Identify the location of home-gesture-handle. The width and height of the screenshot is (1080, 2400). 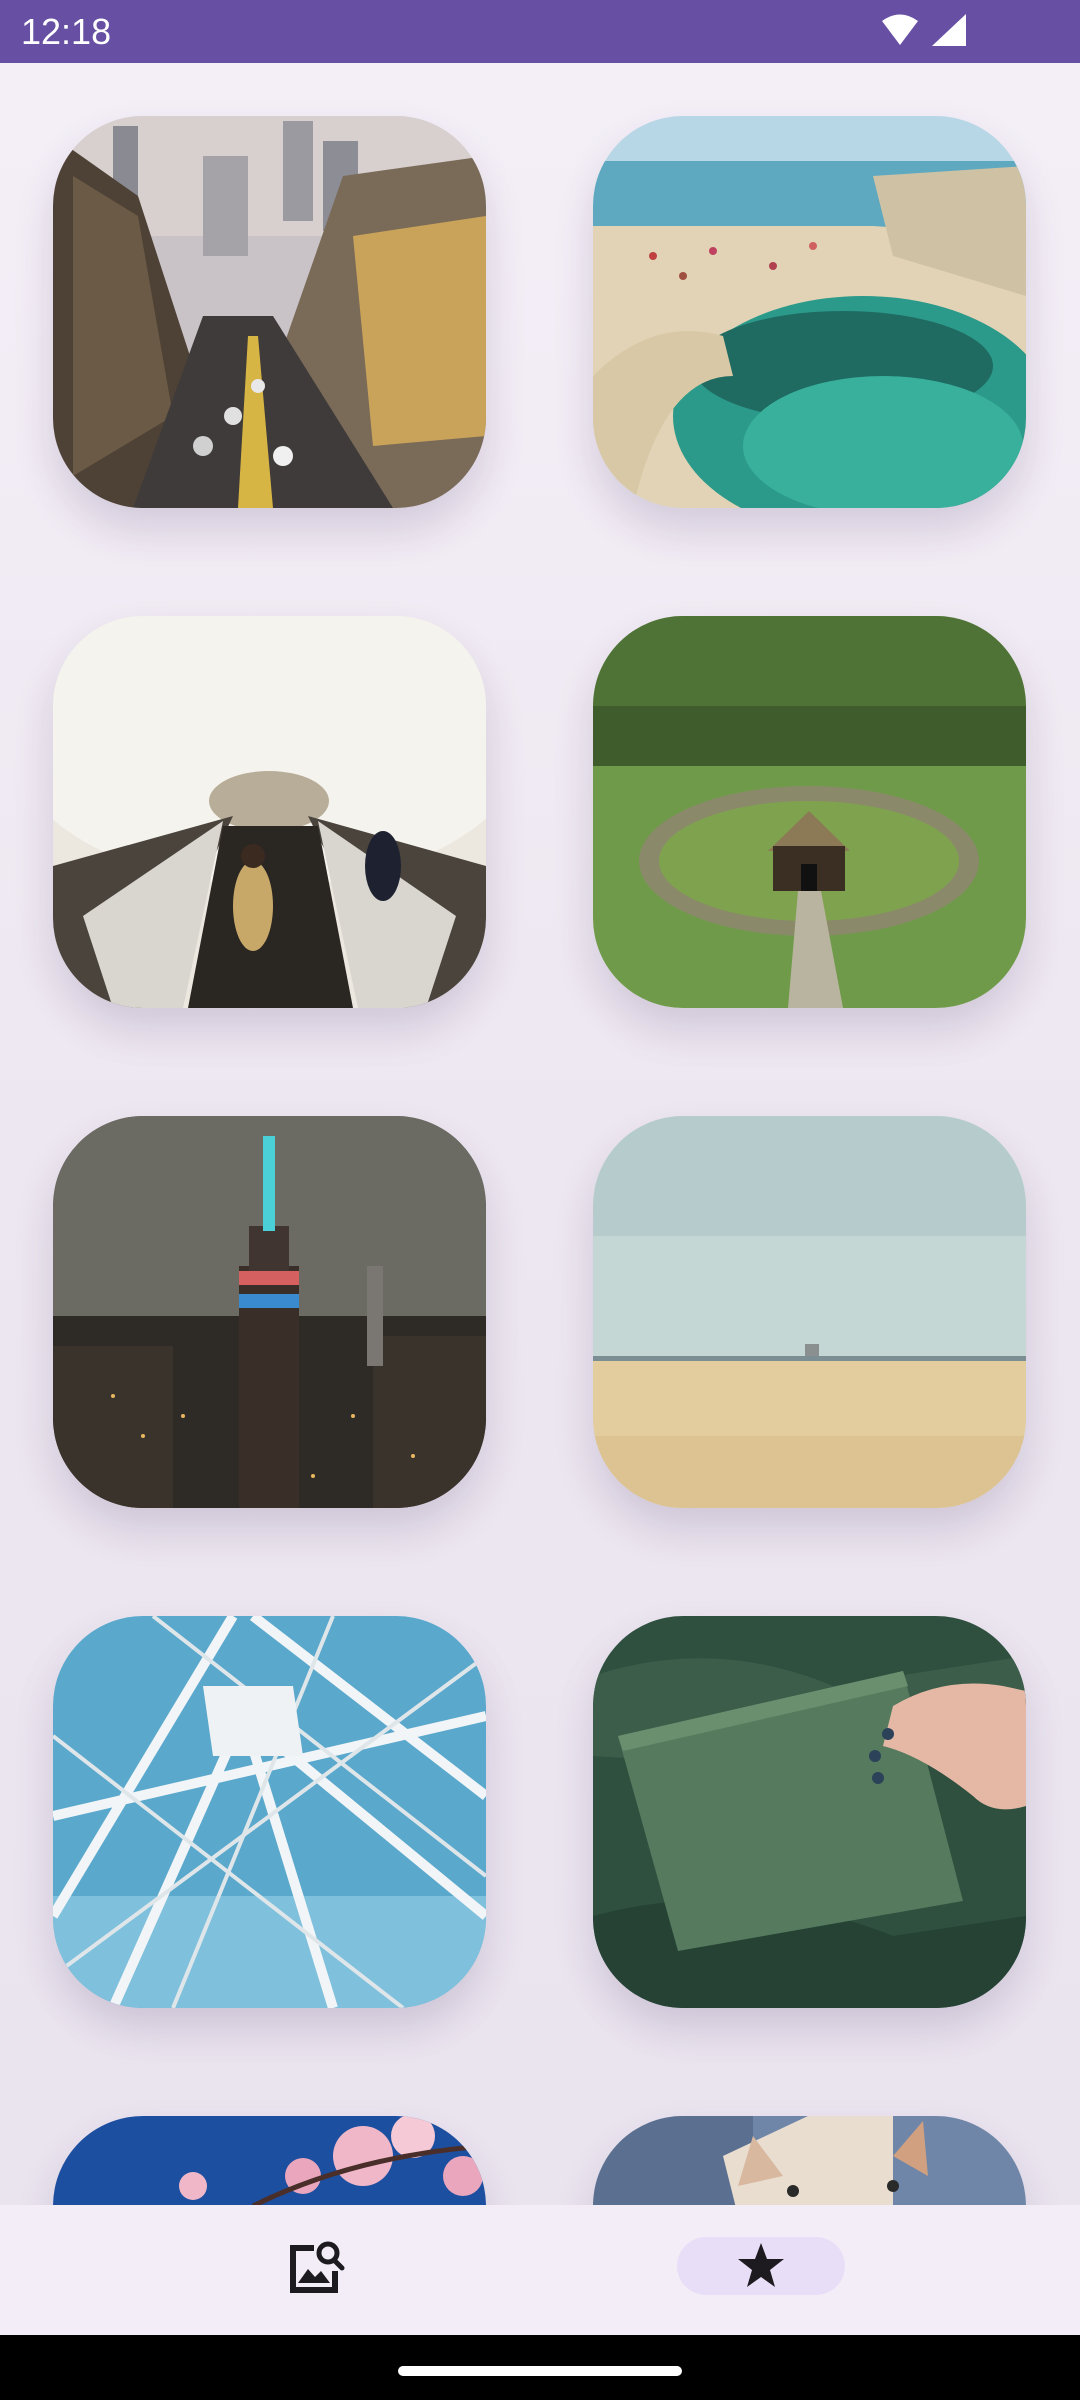
(540, 2371).